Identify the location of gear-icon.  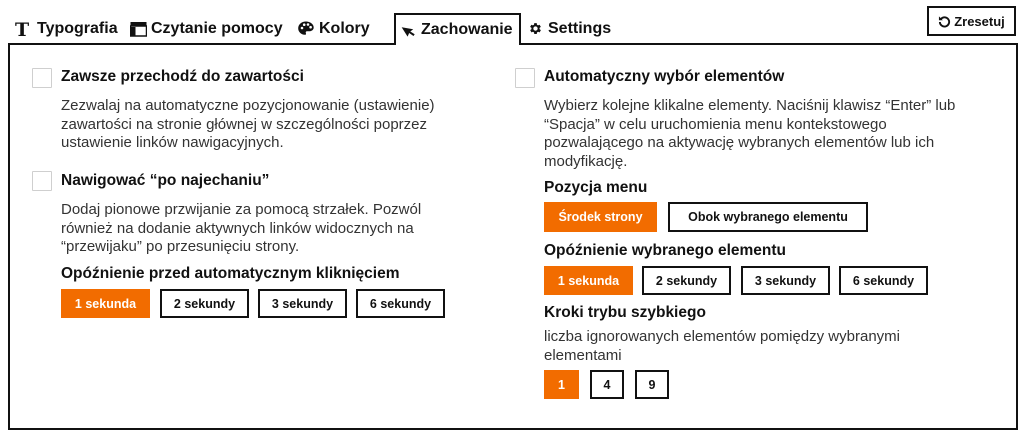
(535, 28).